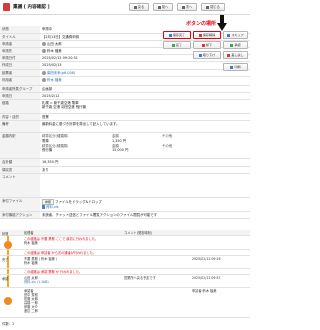 This screenshot has width=320, height=330. I want to click on approver-label: 申請先, so click(20, 51).